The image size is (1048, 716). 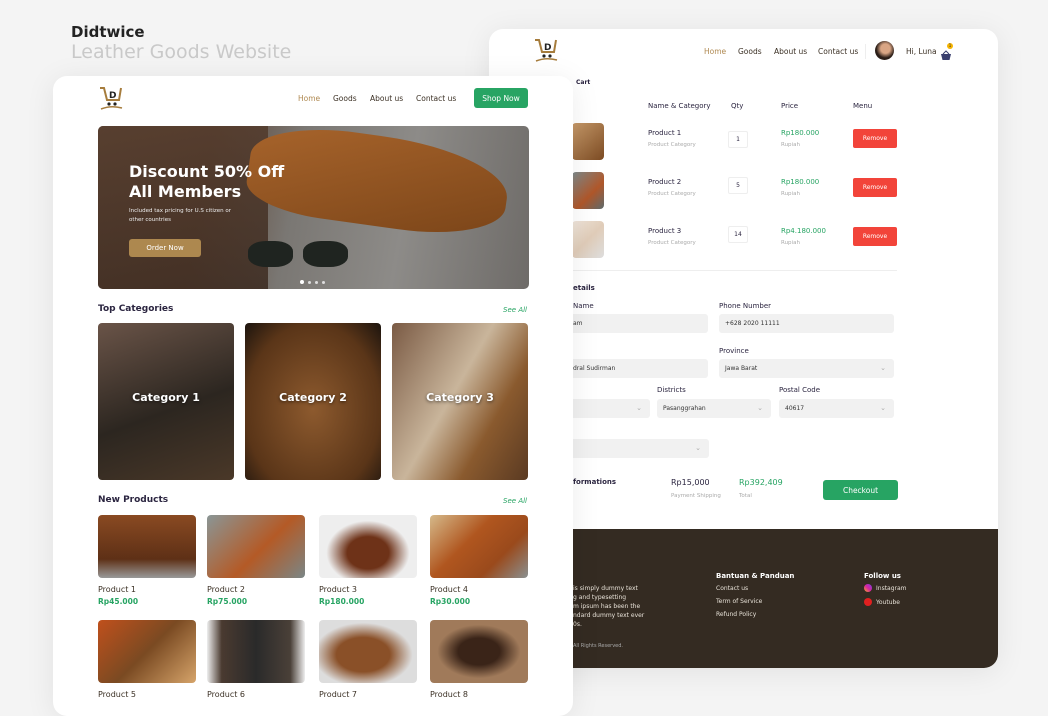 I want to click on order-now-button: Order Now, so click(x=165, y=248).